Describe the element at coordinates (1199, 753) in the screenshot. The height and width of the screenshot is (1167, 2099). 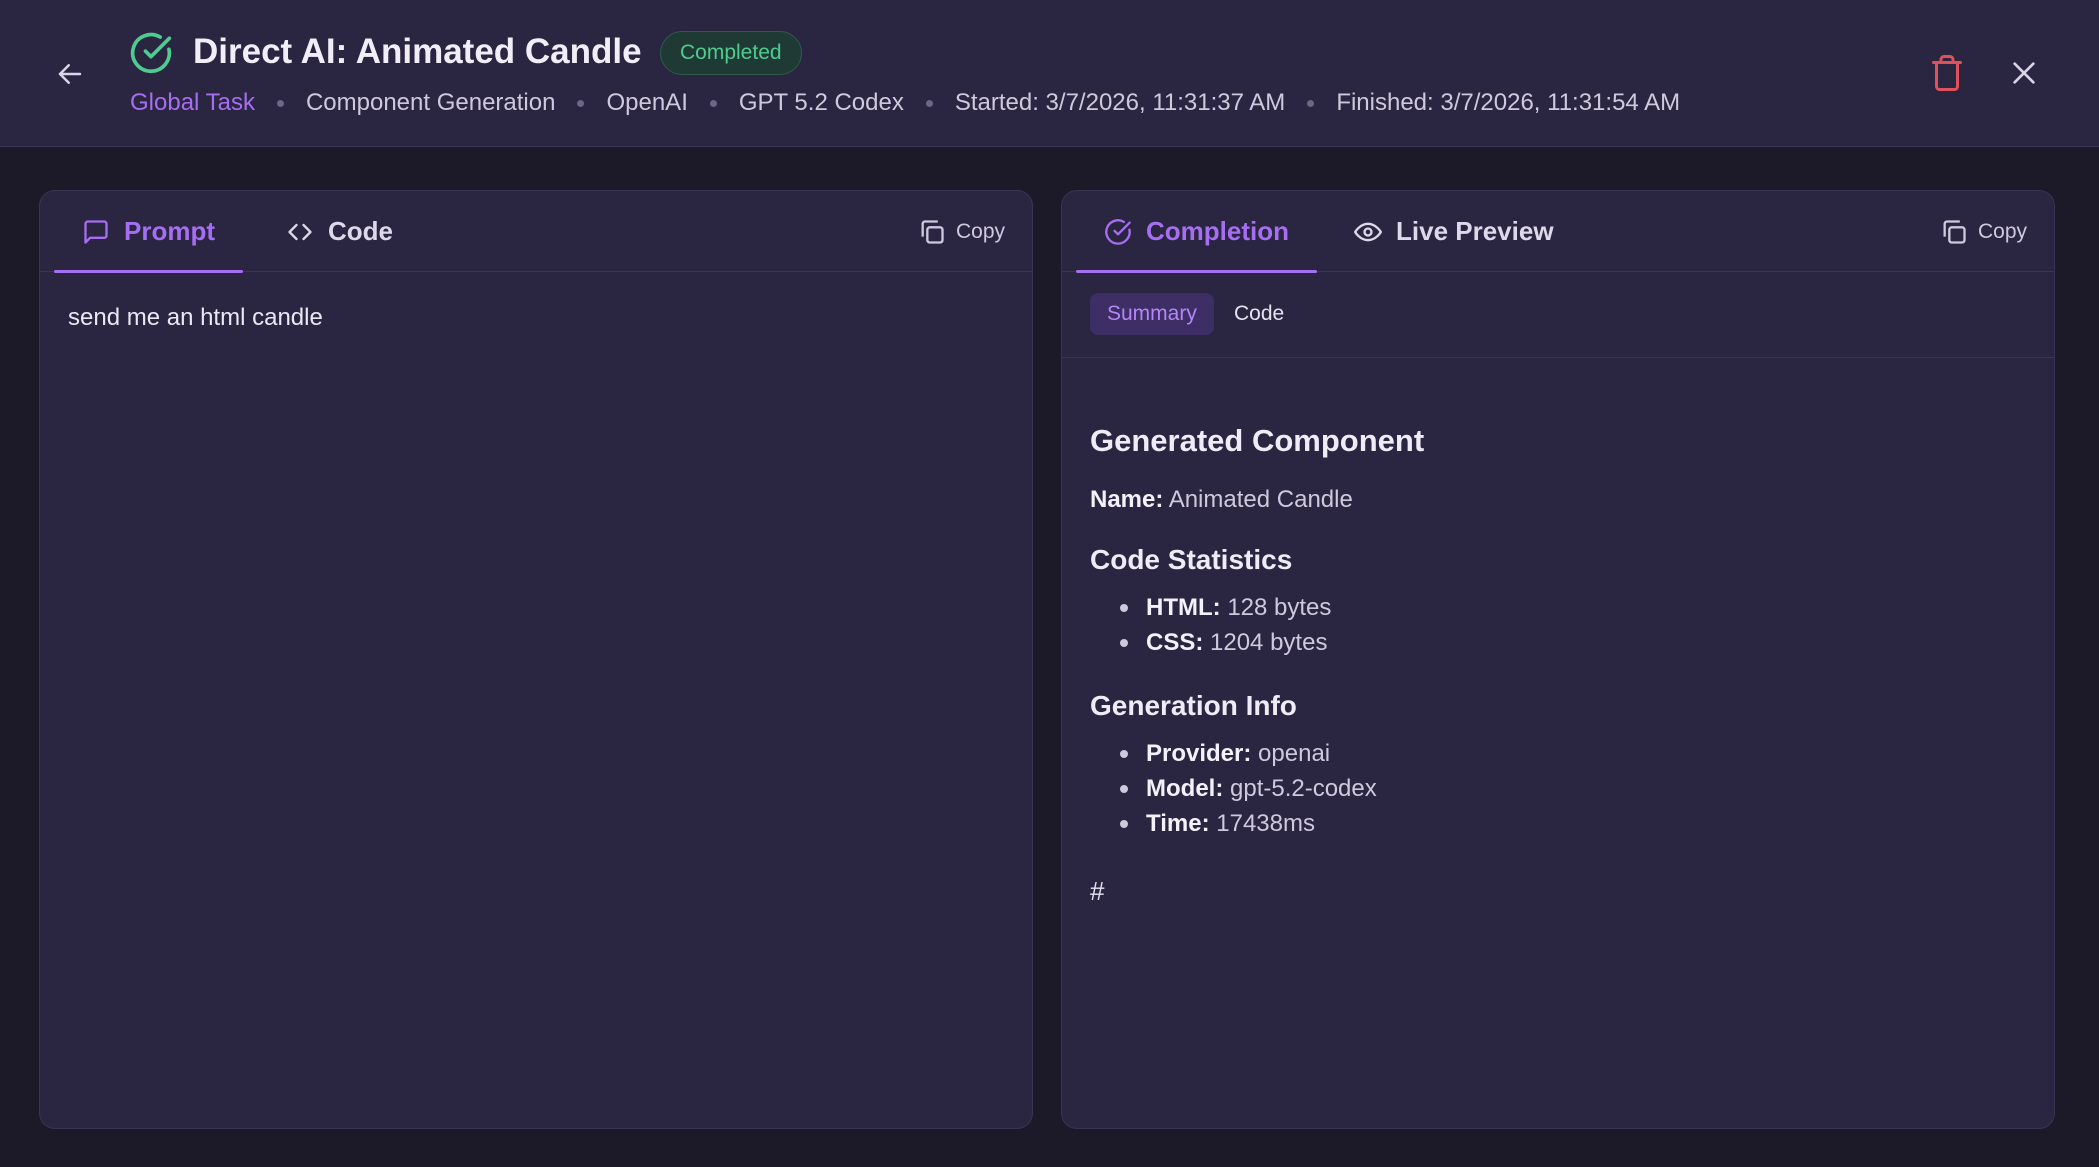
I see `info-label: Provider:` at that location.